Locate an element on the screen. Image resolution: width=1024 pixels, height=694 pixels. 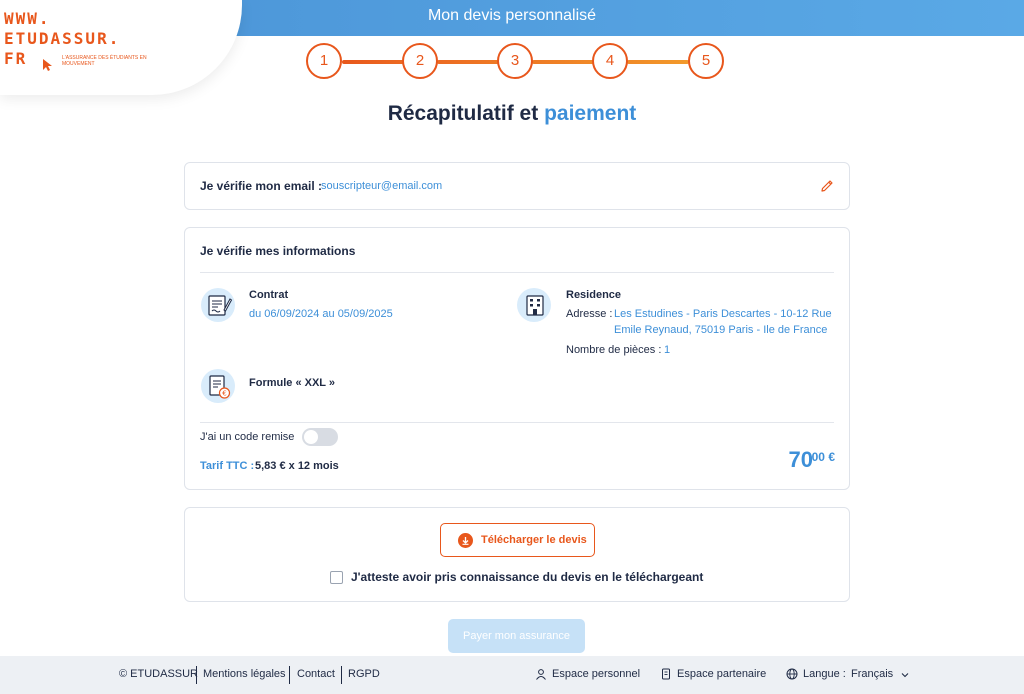
pencil-icon is located at coordinates (827, 186).